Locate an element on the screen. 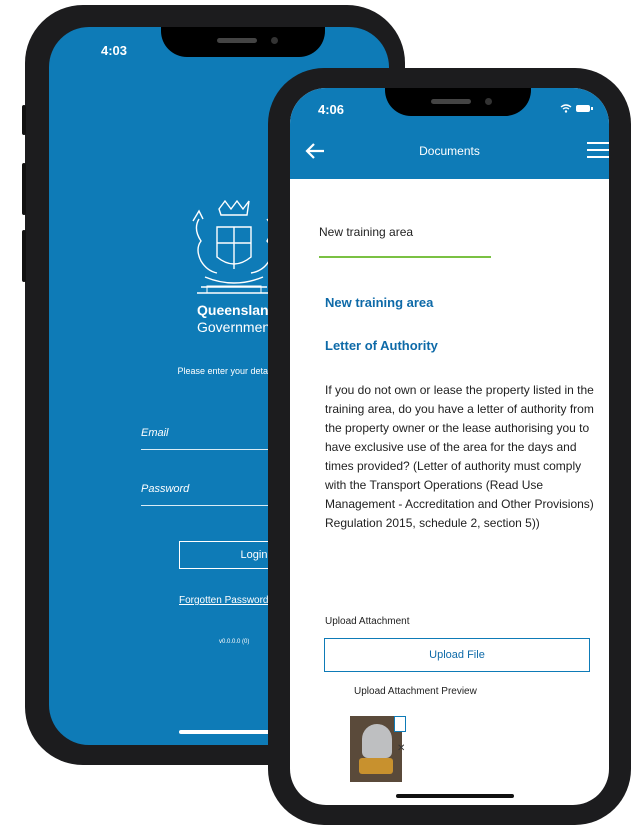 This screenshot has width=631, height=825. page-title: Documents is located at coordinates (449, 151).